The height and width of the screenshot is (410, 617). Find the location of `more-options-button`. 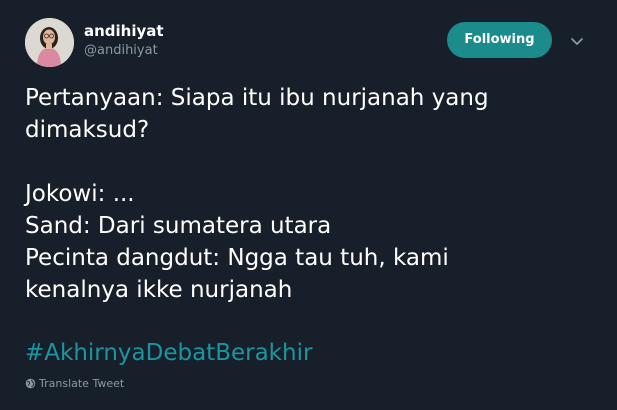

more-options-button is located at coordinates (577, 41).